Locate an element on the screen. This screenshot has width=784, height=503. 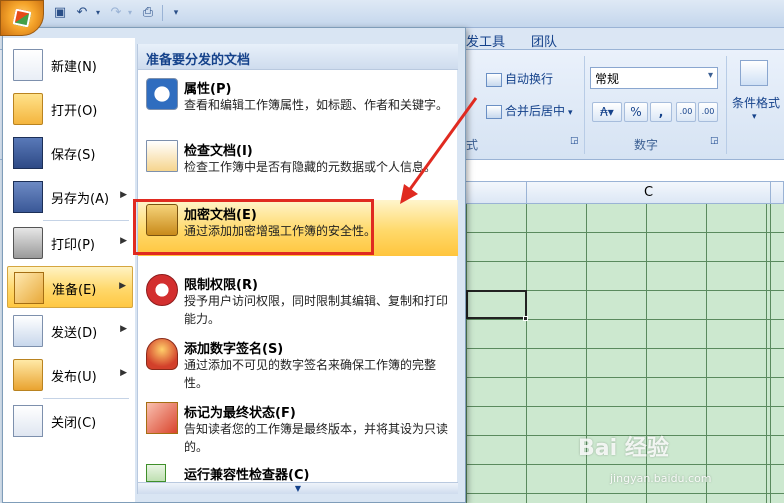
watermark: Bai 经验 is located at coordinates (623, 448).